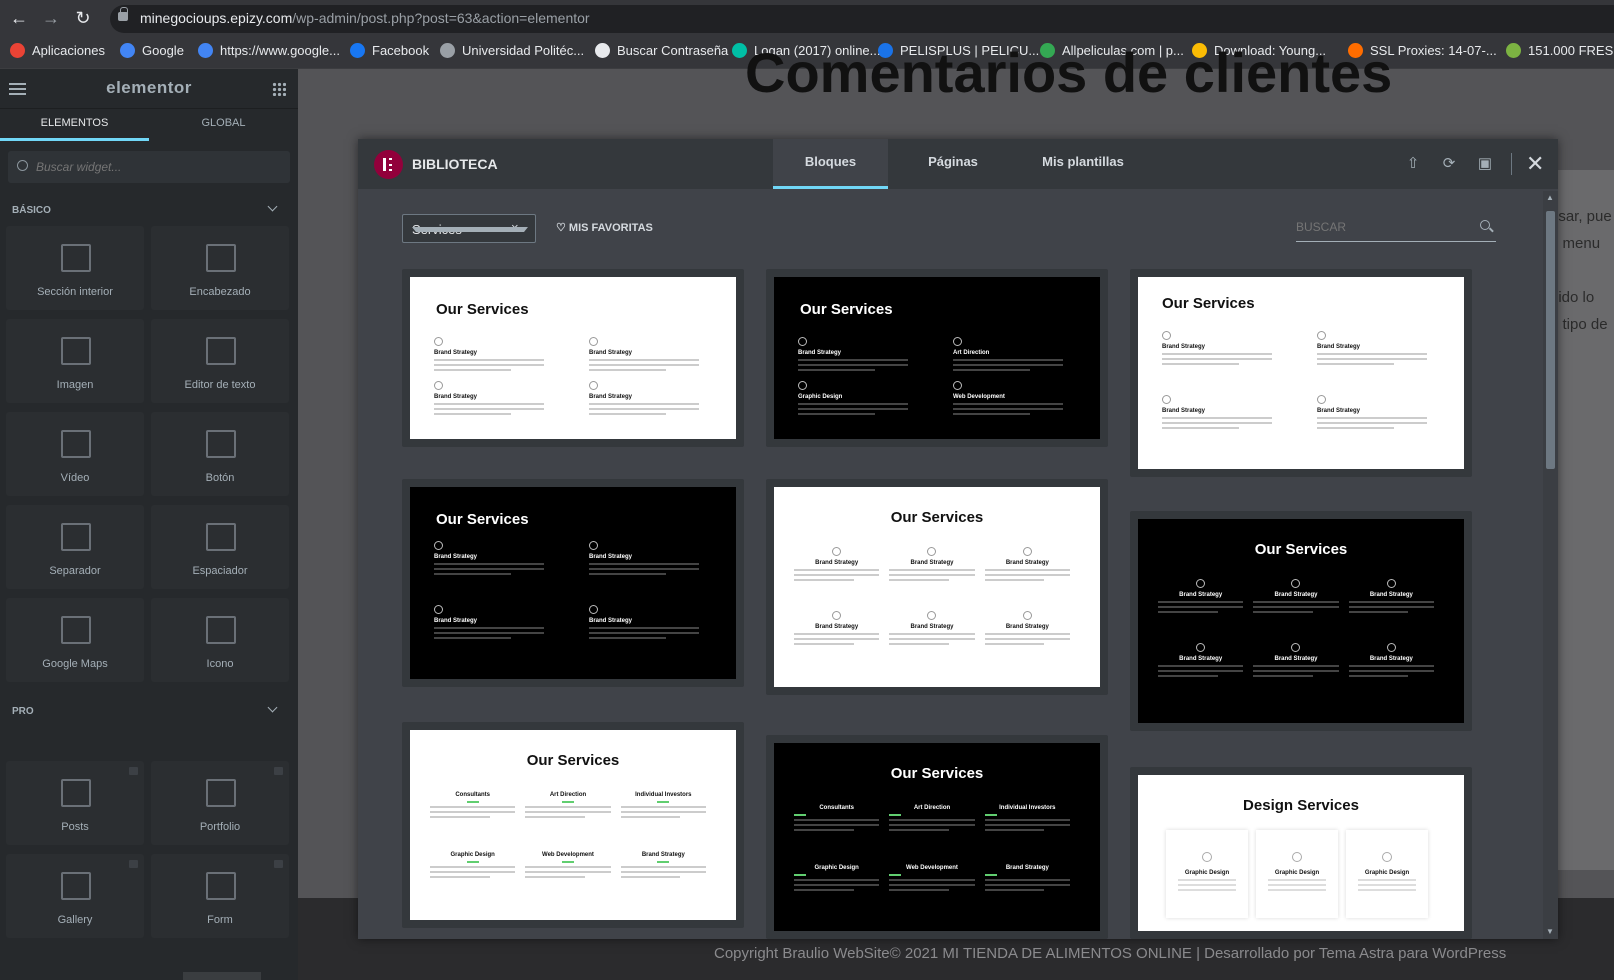  Describe the element at coordinates (1550, 340) in the screenshot. I see `scroll-thumb` at that location.